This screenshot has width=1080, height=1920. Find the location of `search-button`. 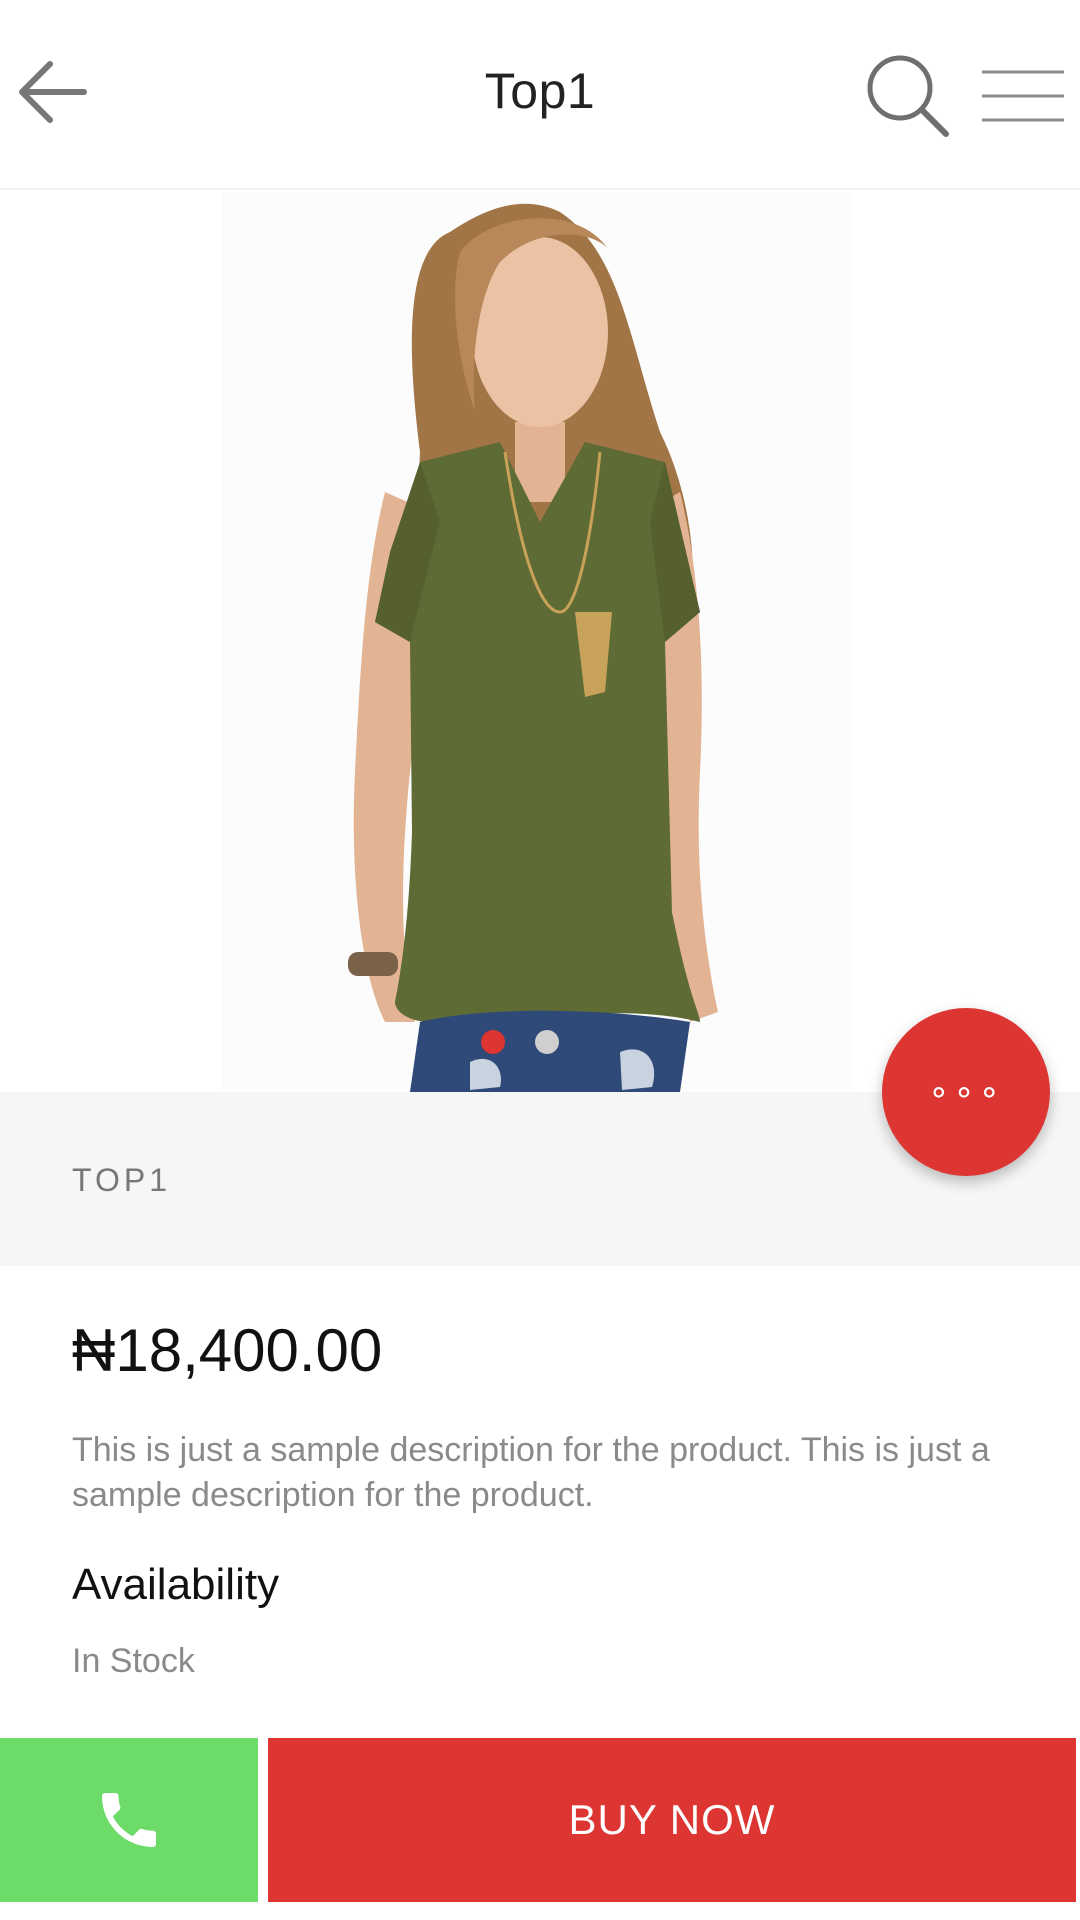

search-button is located at coordinates (907, 97).